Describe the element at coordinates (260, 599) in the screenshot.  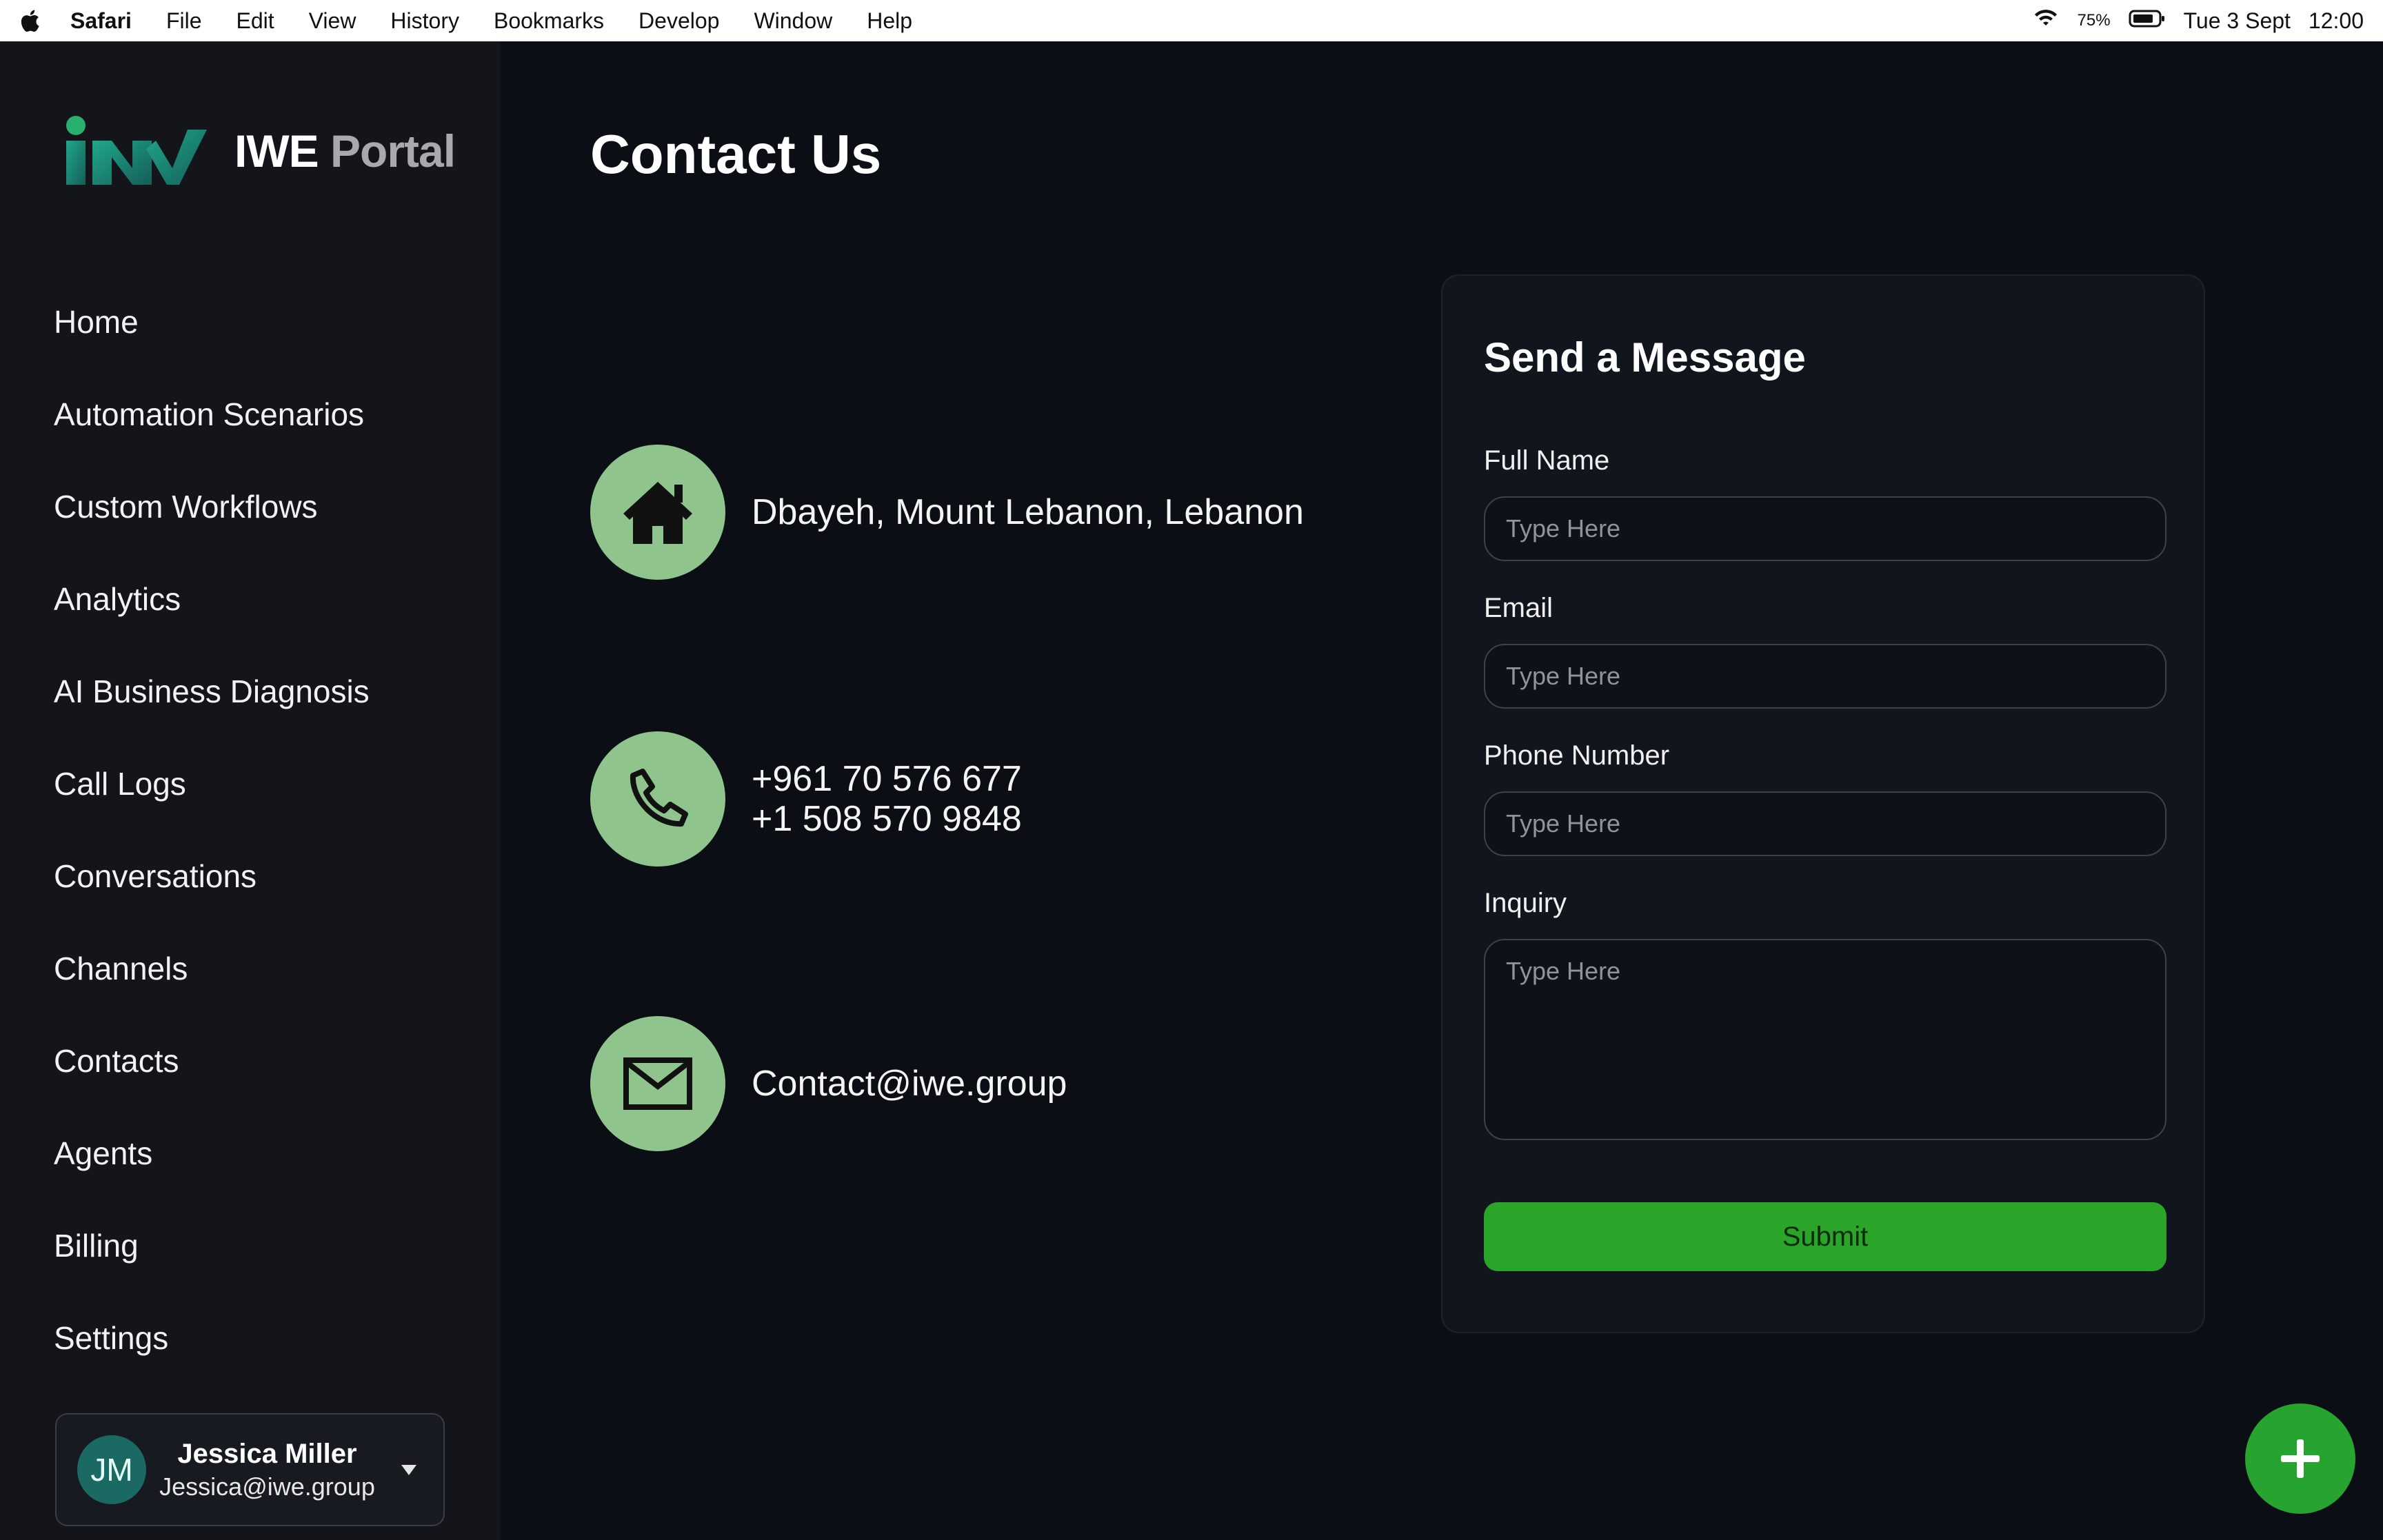
I see `sidebar-item-analytics: Analytics` at that location.